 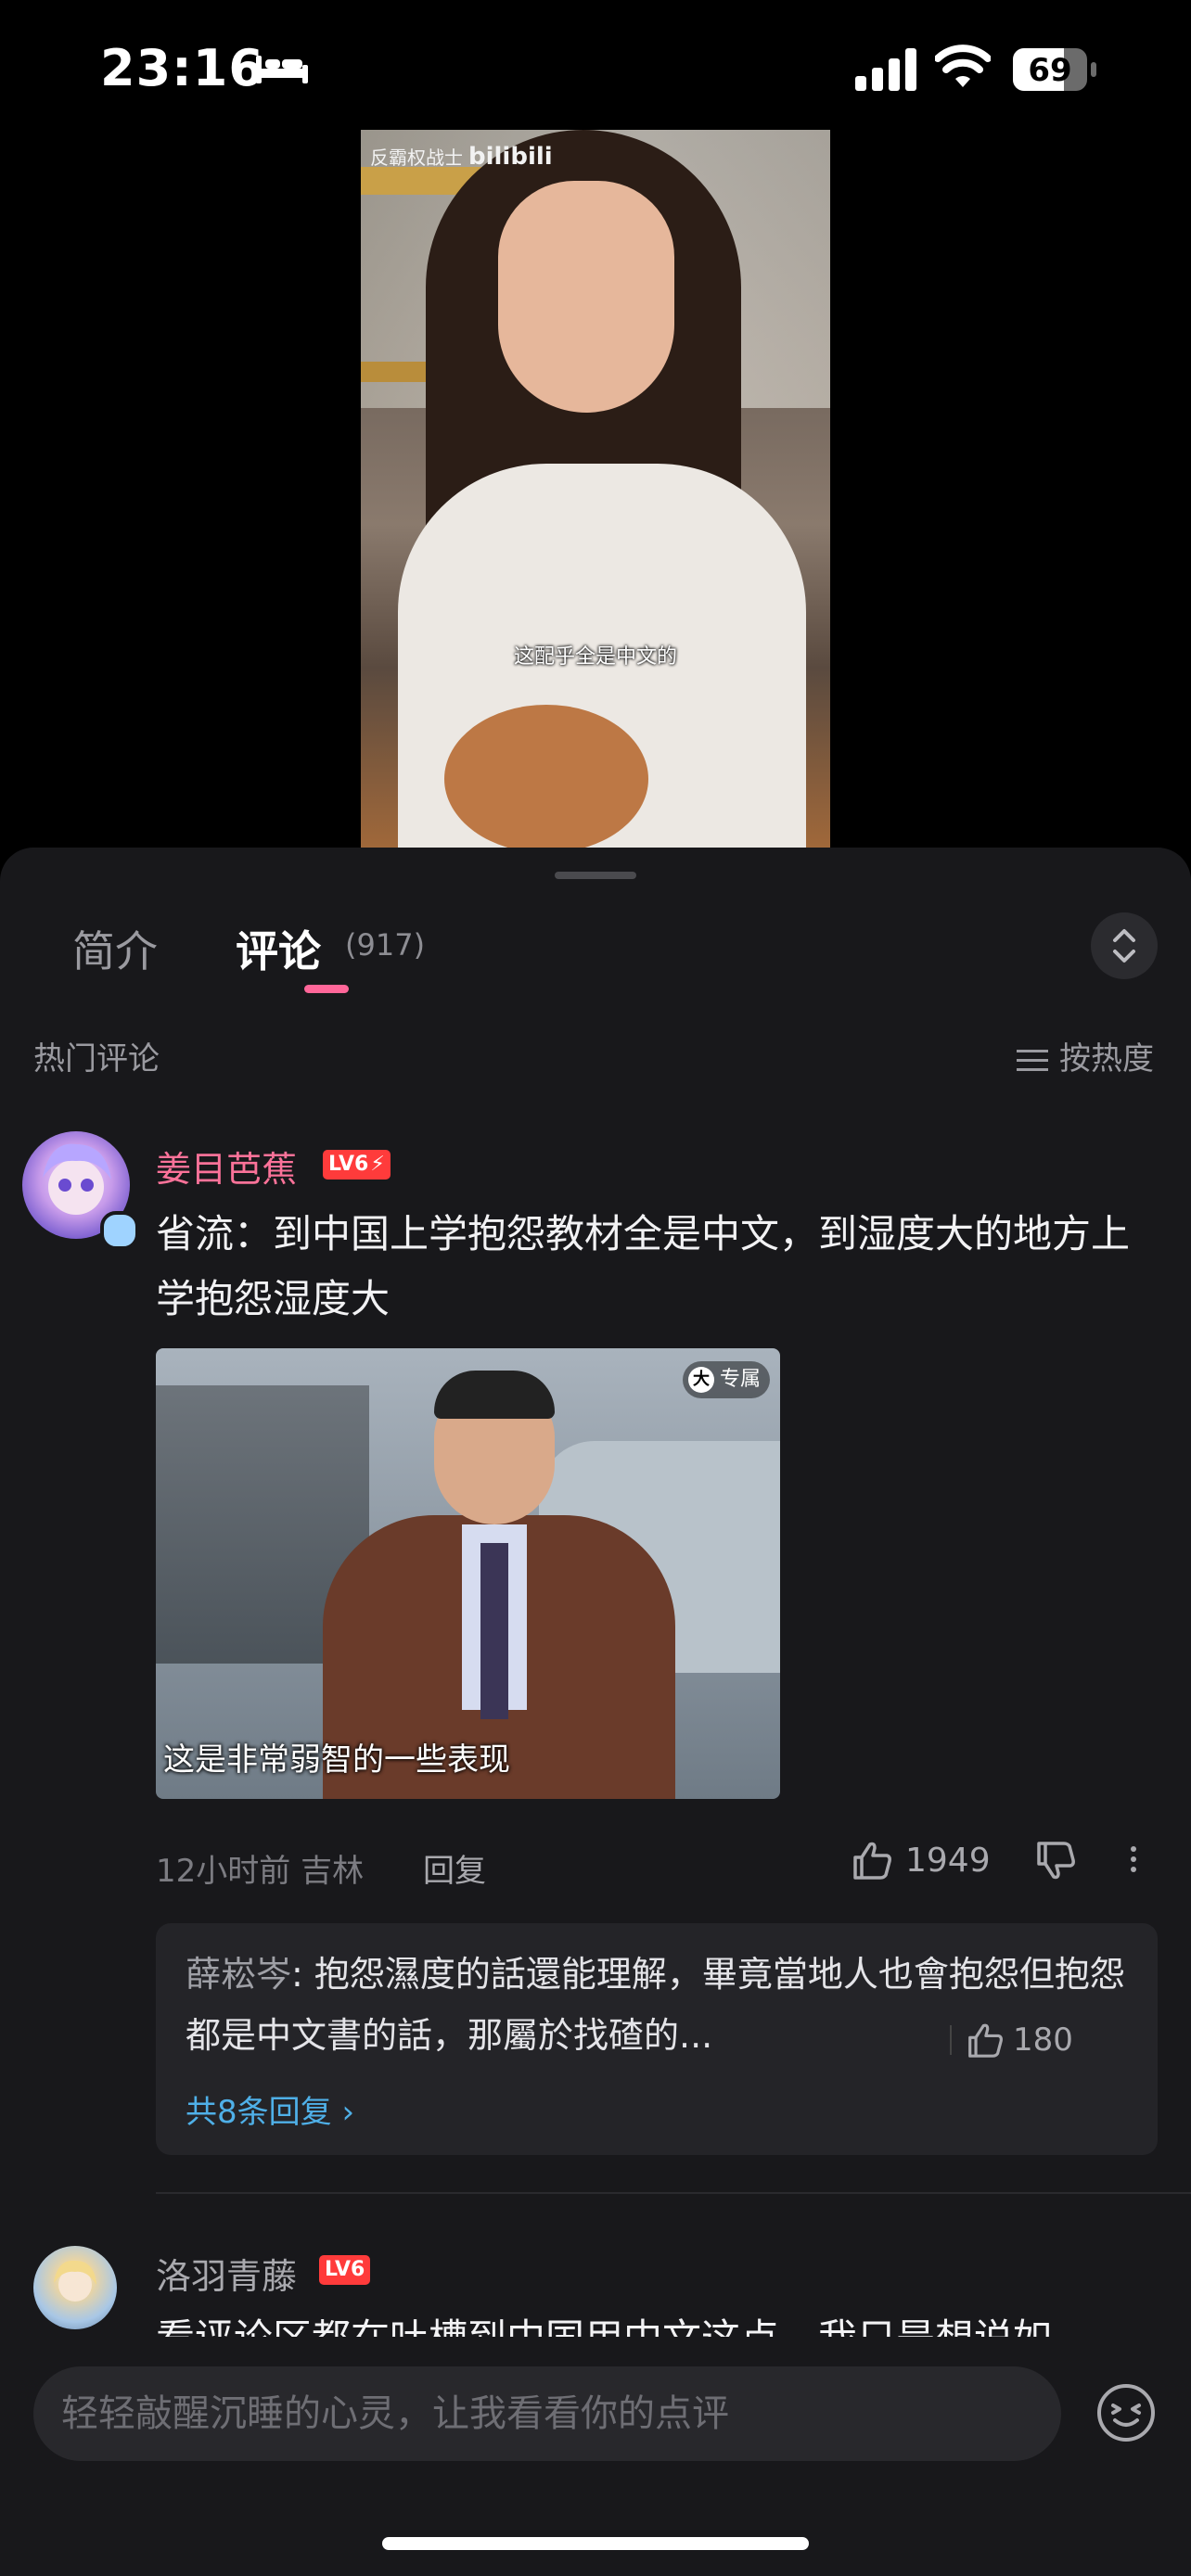 I want to click on comment-divider, so click(x=673, y=2193).